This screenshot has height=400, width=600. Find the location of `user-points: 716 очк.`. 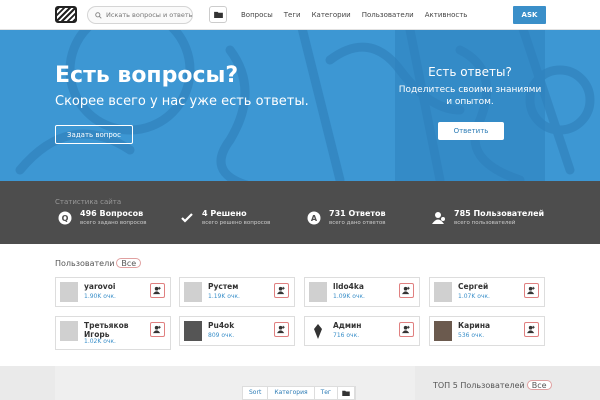

user-points: 716 очк. is located at coordinates (346, 335).